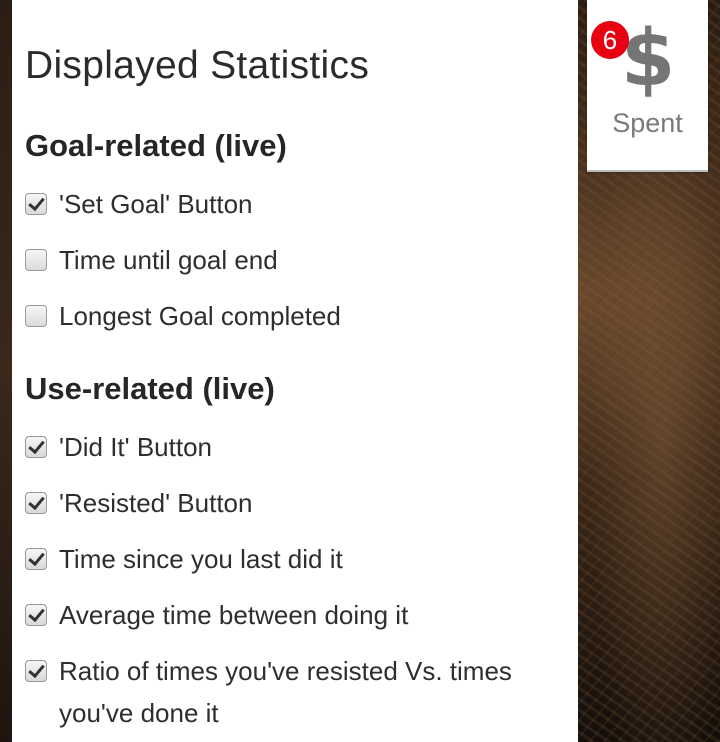  I want to click on option-set-goal-button: 'Set Goal' Button, so click(292, 206).